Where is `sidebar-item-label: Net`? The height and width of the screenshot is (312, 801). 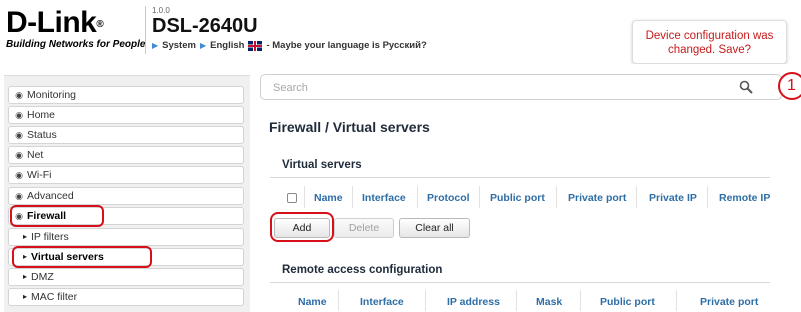
sidebar-item-label: Net is located at coordinates (35, 155).